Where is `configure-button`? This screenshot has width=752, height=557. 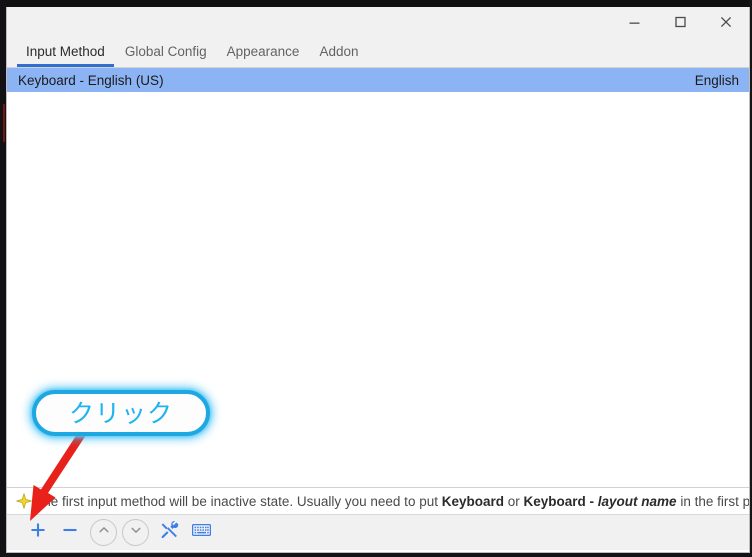
configure-button is located at coordinates (169, 533).